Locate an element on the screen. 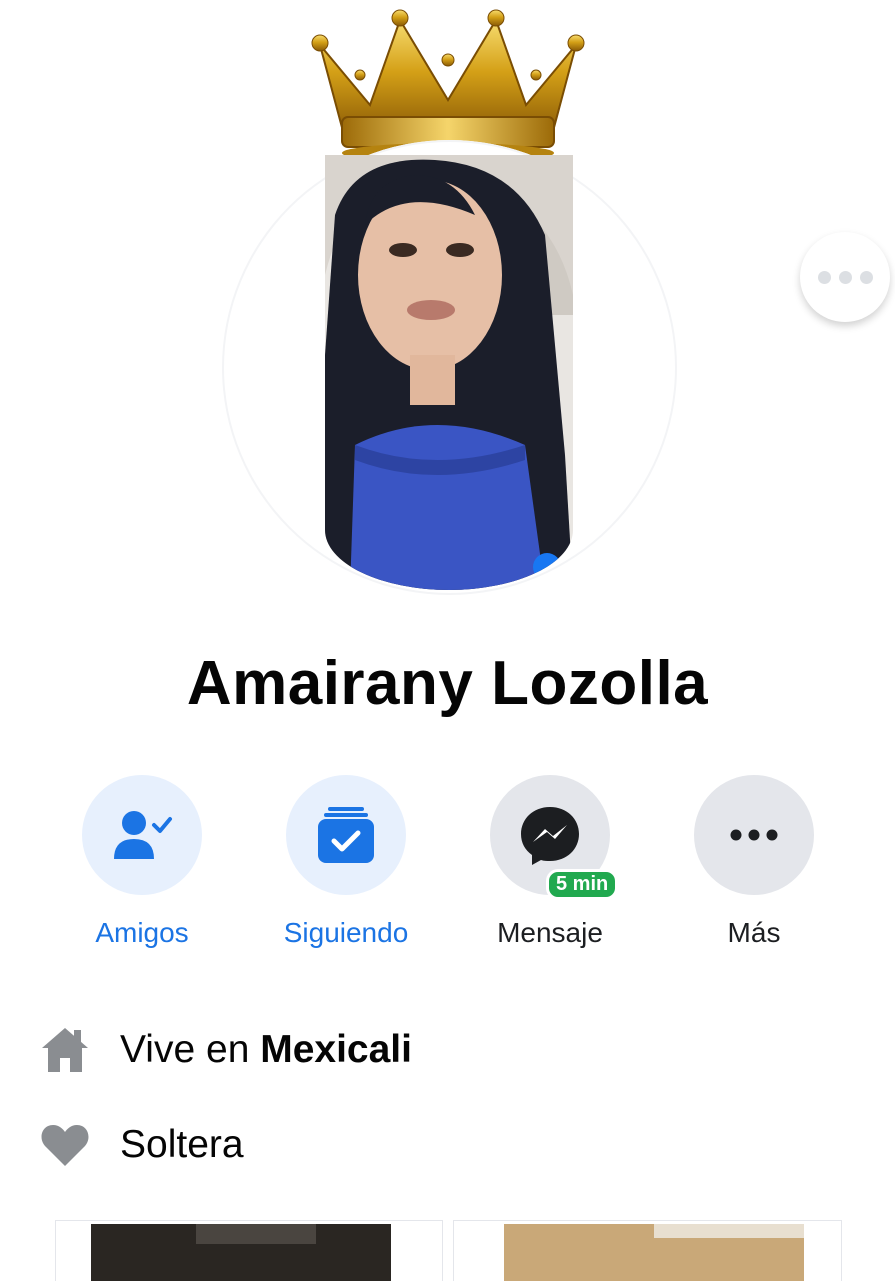 The height and width of the screenshot is (1281, 895). following-action: Siguiendo is located at coordinates (346, 862).